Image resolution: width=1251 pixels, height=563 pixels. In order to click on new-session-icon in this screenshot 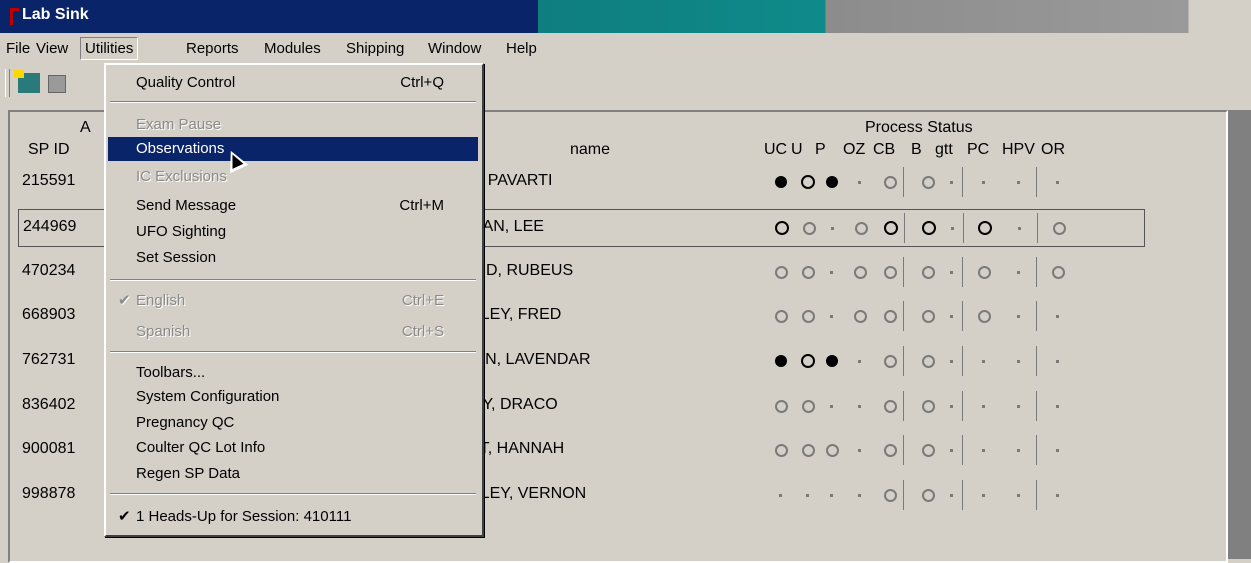, I will do `click(27, 81)`.